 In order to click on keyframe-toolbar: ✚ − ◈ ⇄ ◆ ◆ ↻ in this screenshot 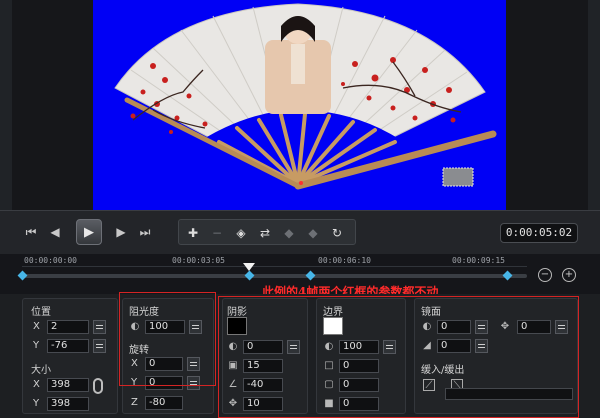, I will do `click(267, 232)`.